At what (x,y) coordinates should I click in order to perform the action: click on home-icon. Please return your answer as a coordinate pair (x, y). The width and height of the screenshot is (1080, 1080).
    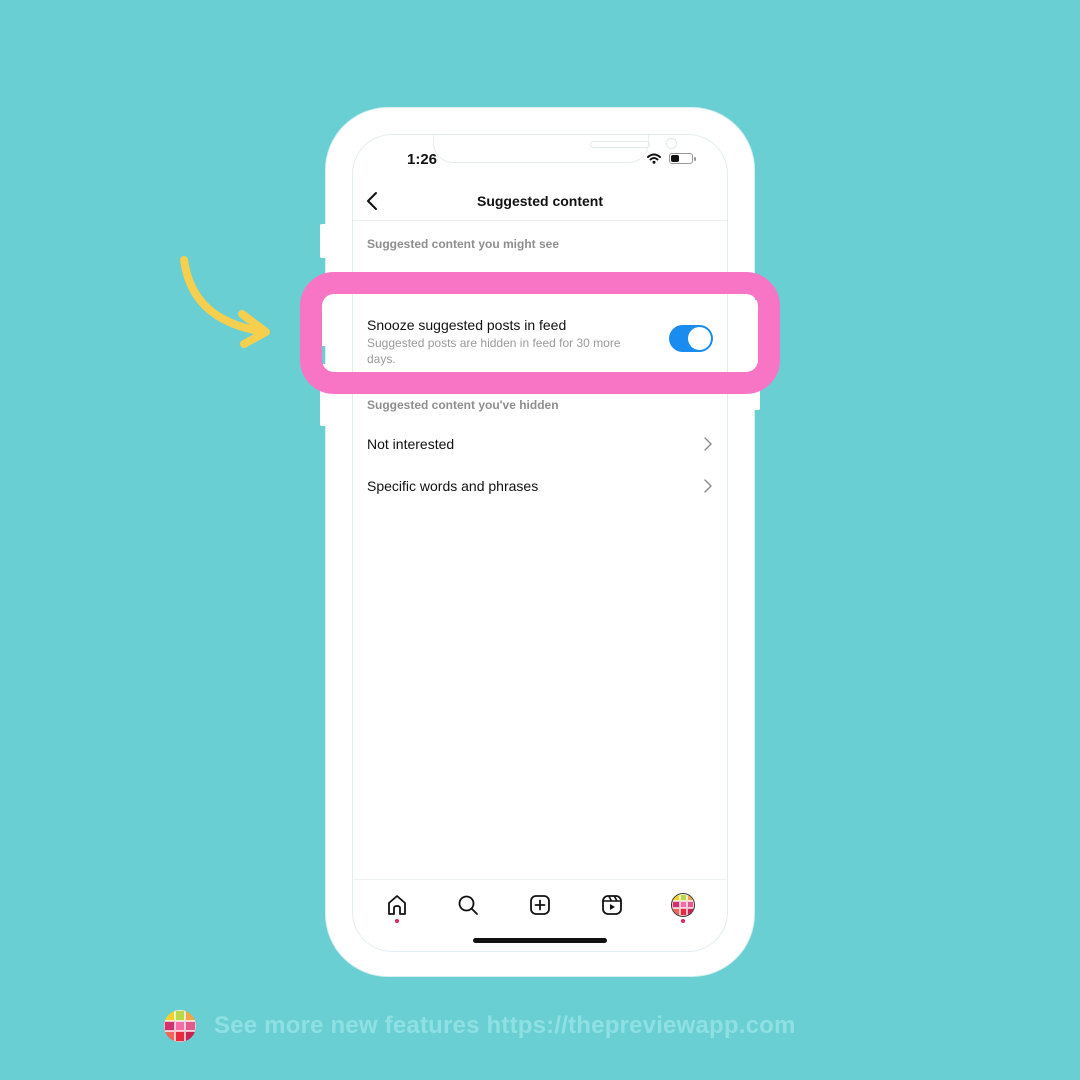
    Looking at the image, I should click on (396, 904).